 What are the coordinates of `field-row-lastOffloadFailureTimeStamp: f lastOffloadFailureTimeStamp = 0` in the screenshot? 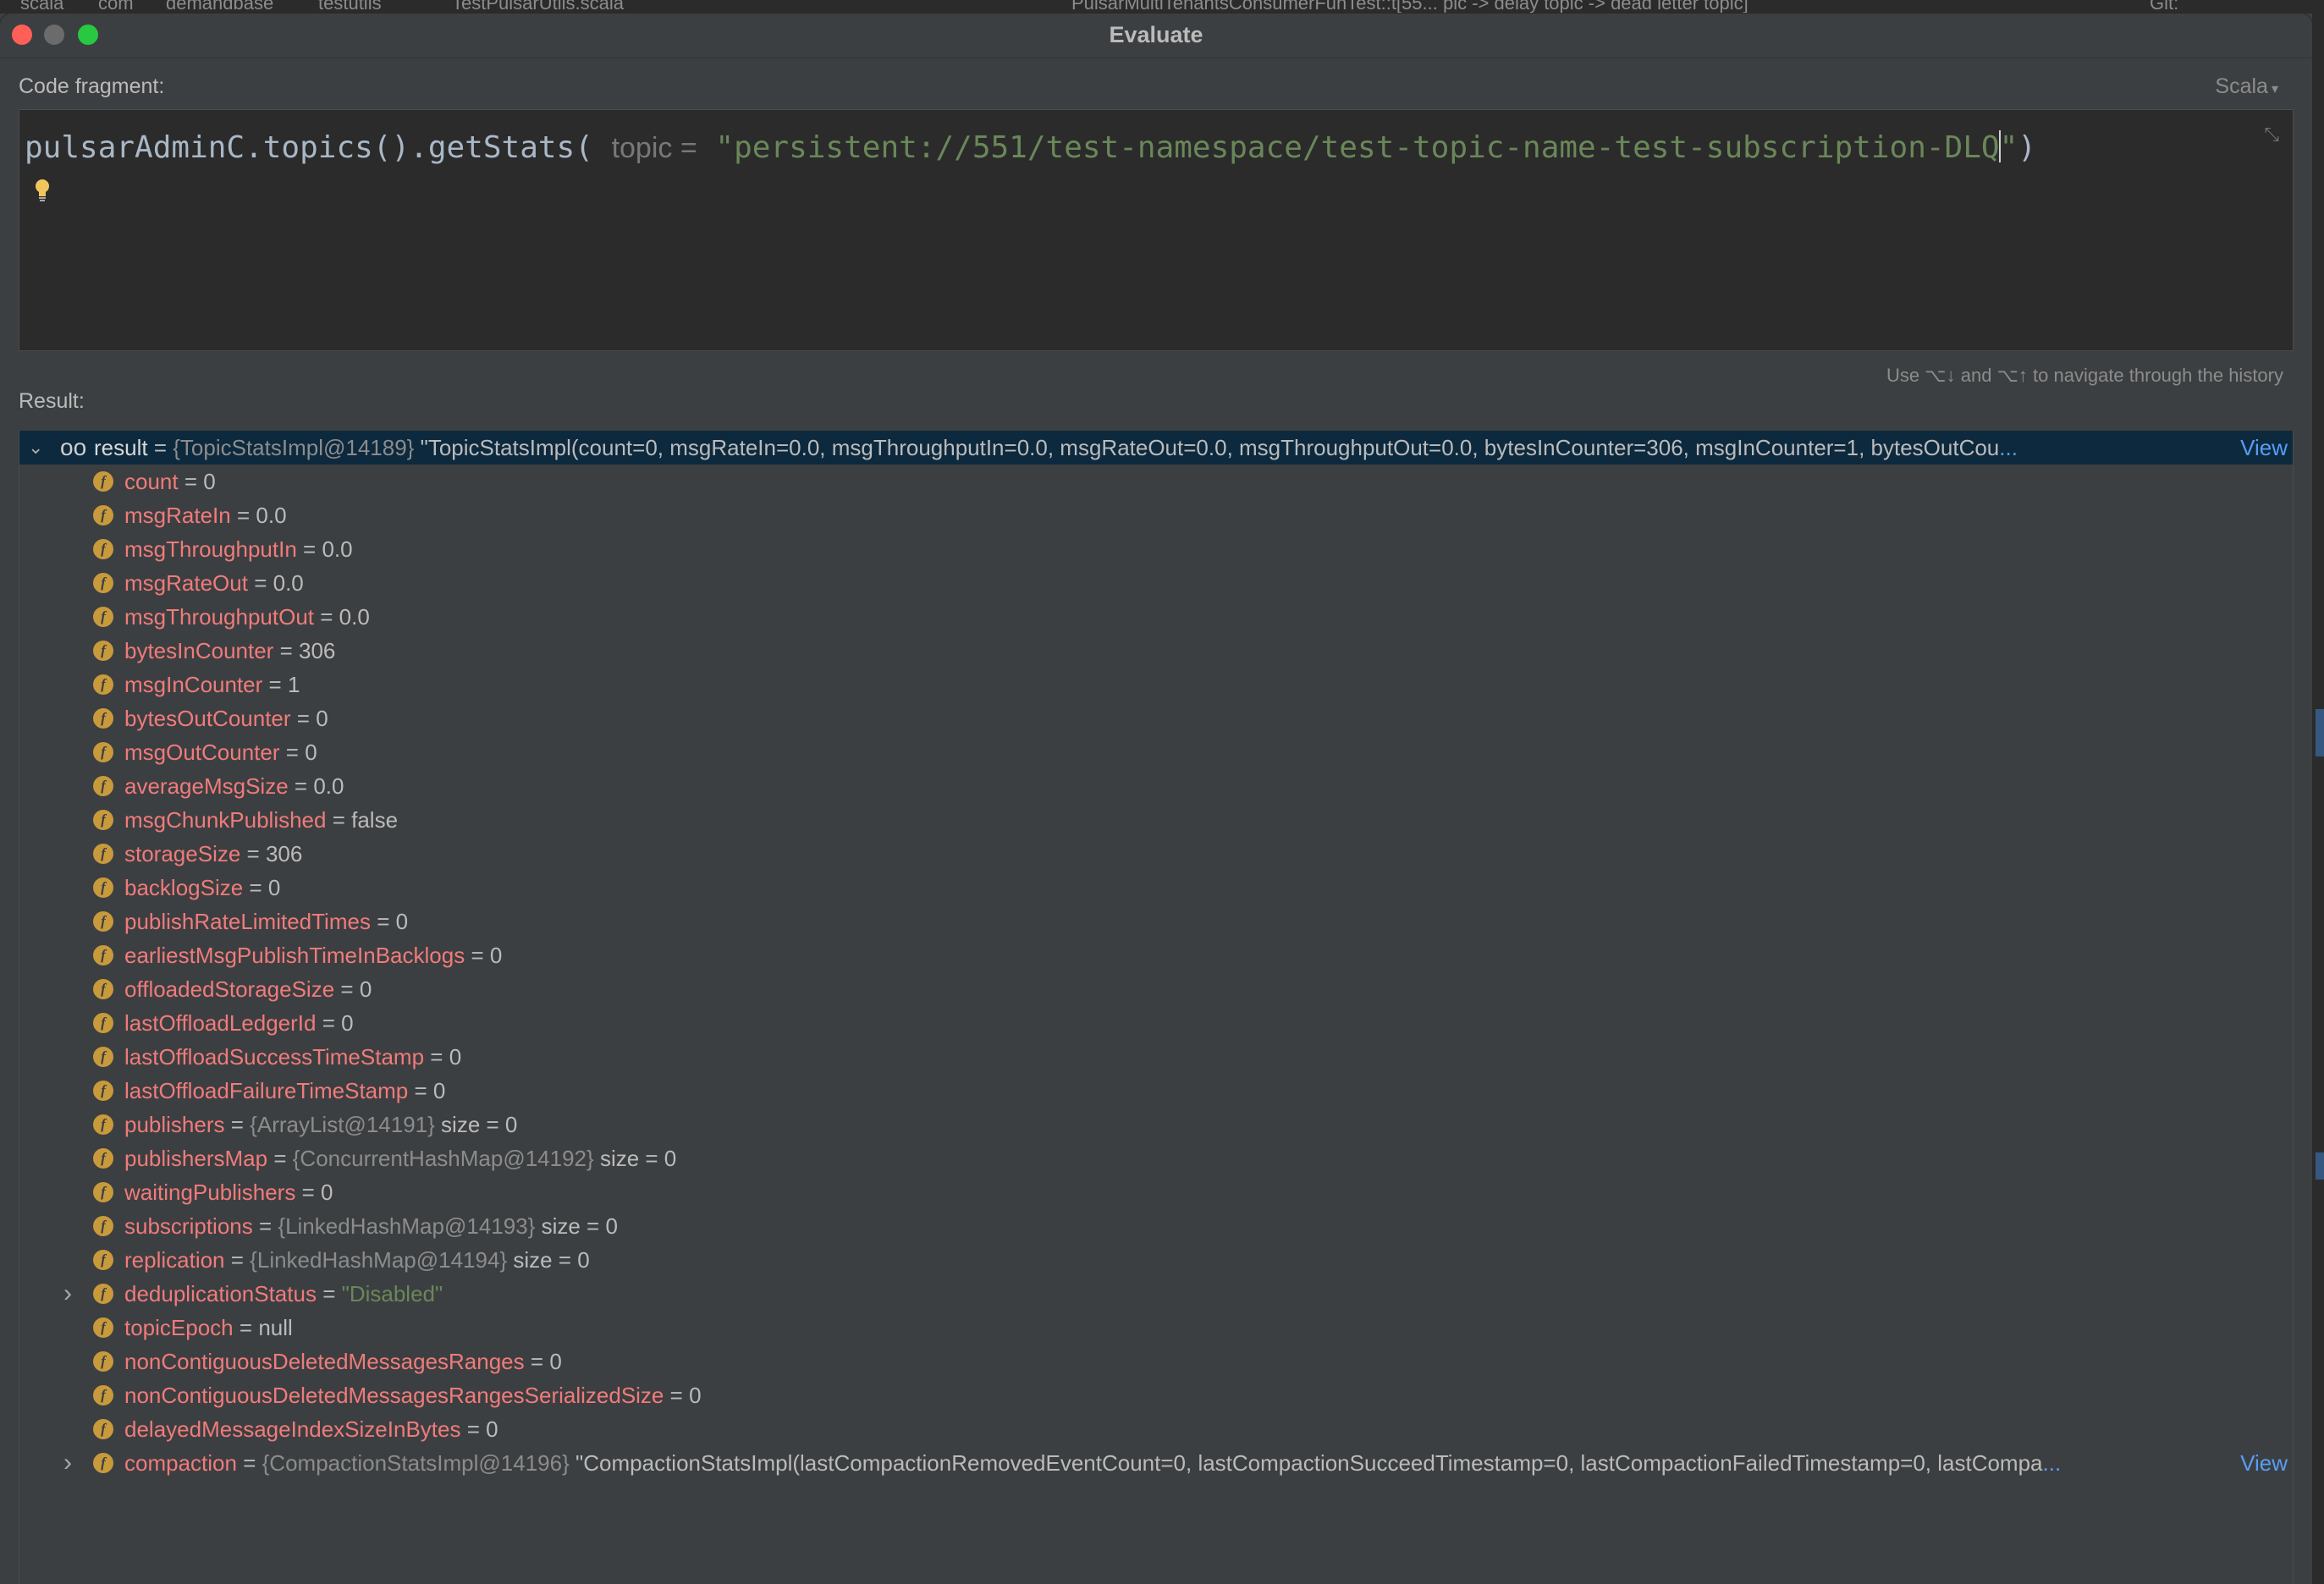 It's located at (1156, 1091).